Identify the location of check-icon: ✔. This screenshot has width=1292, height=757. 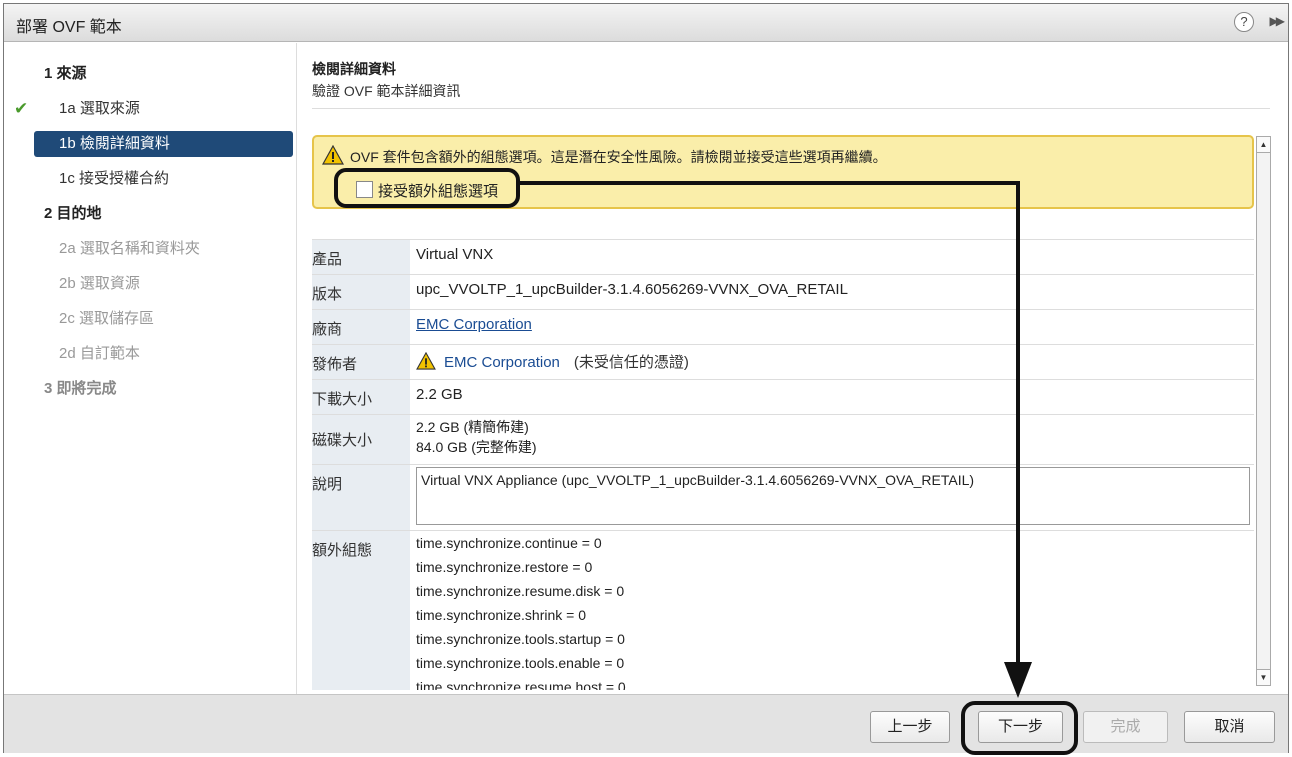
(21, 108).